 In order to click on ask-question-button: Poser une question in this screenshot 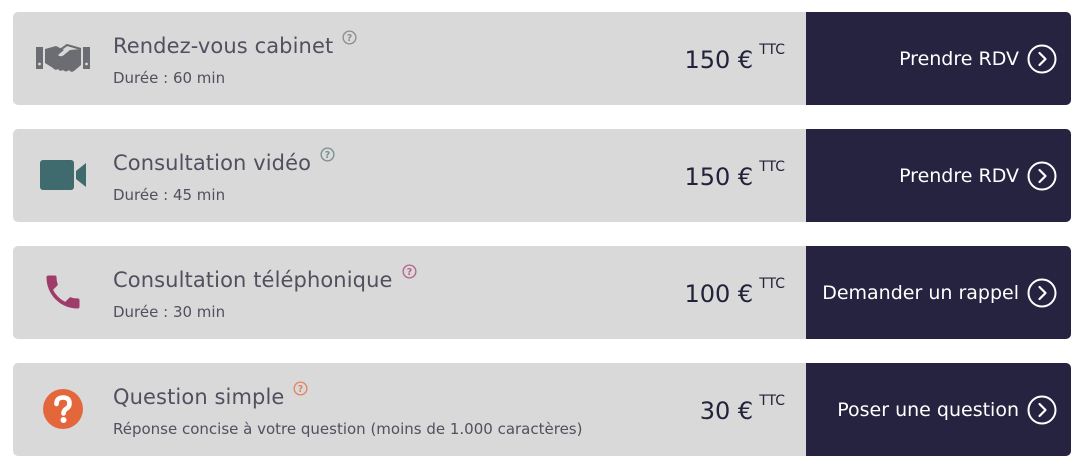, I will do `click(938, 409)`.